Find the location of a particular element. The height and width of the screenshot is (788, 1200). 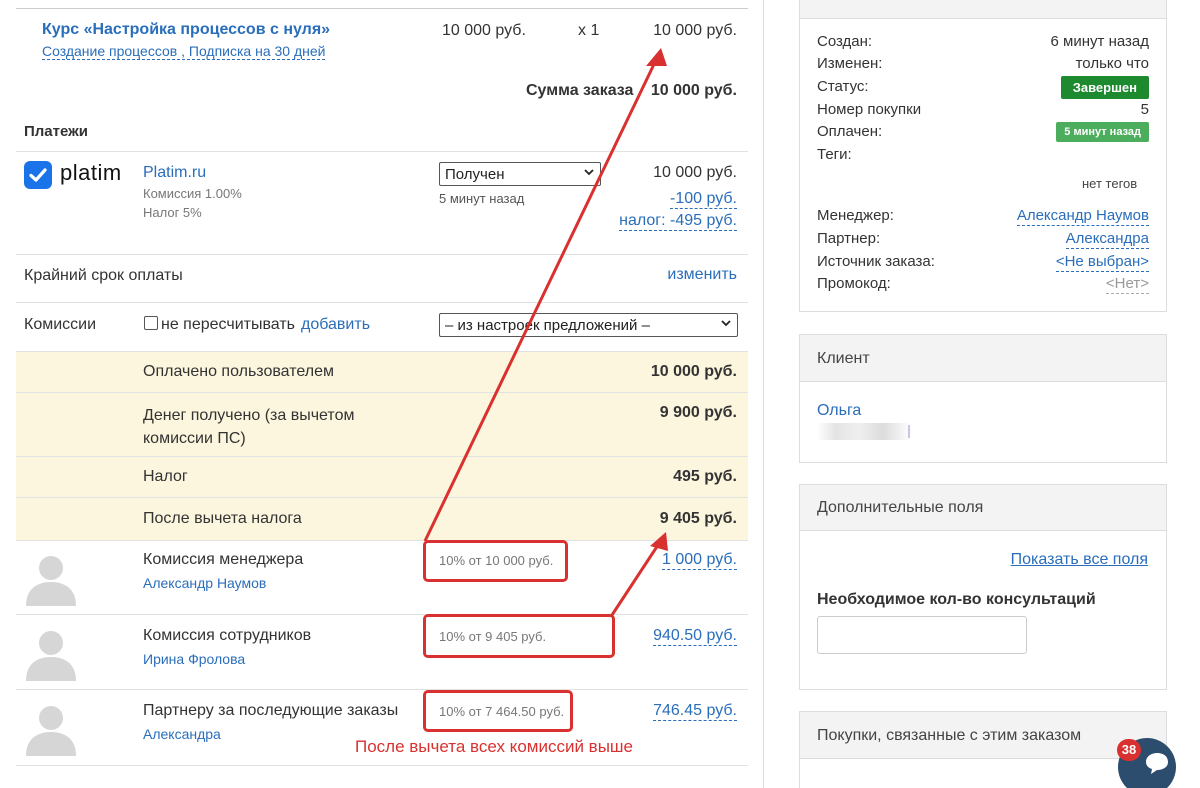

payment-tax-link: налог: -495 руб. is located at coordinates (678, 221).